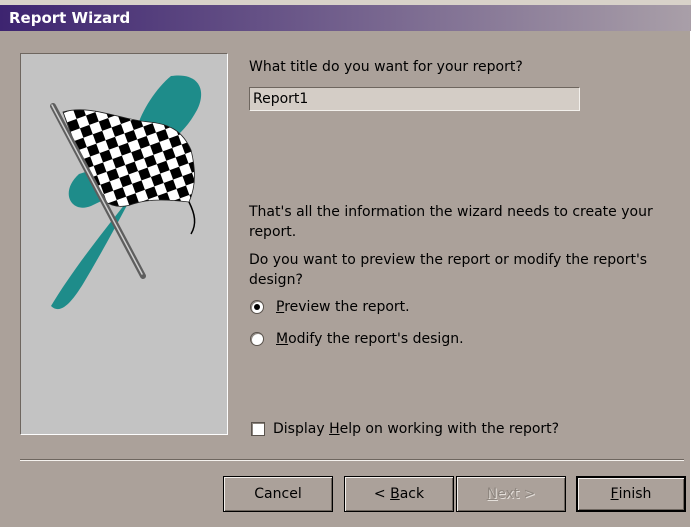 This screenshot has height=527, width=691. Describe the element at coordinates (280, 307) in the screenshot. I see `preview-mnemonic: P` at that location.